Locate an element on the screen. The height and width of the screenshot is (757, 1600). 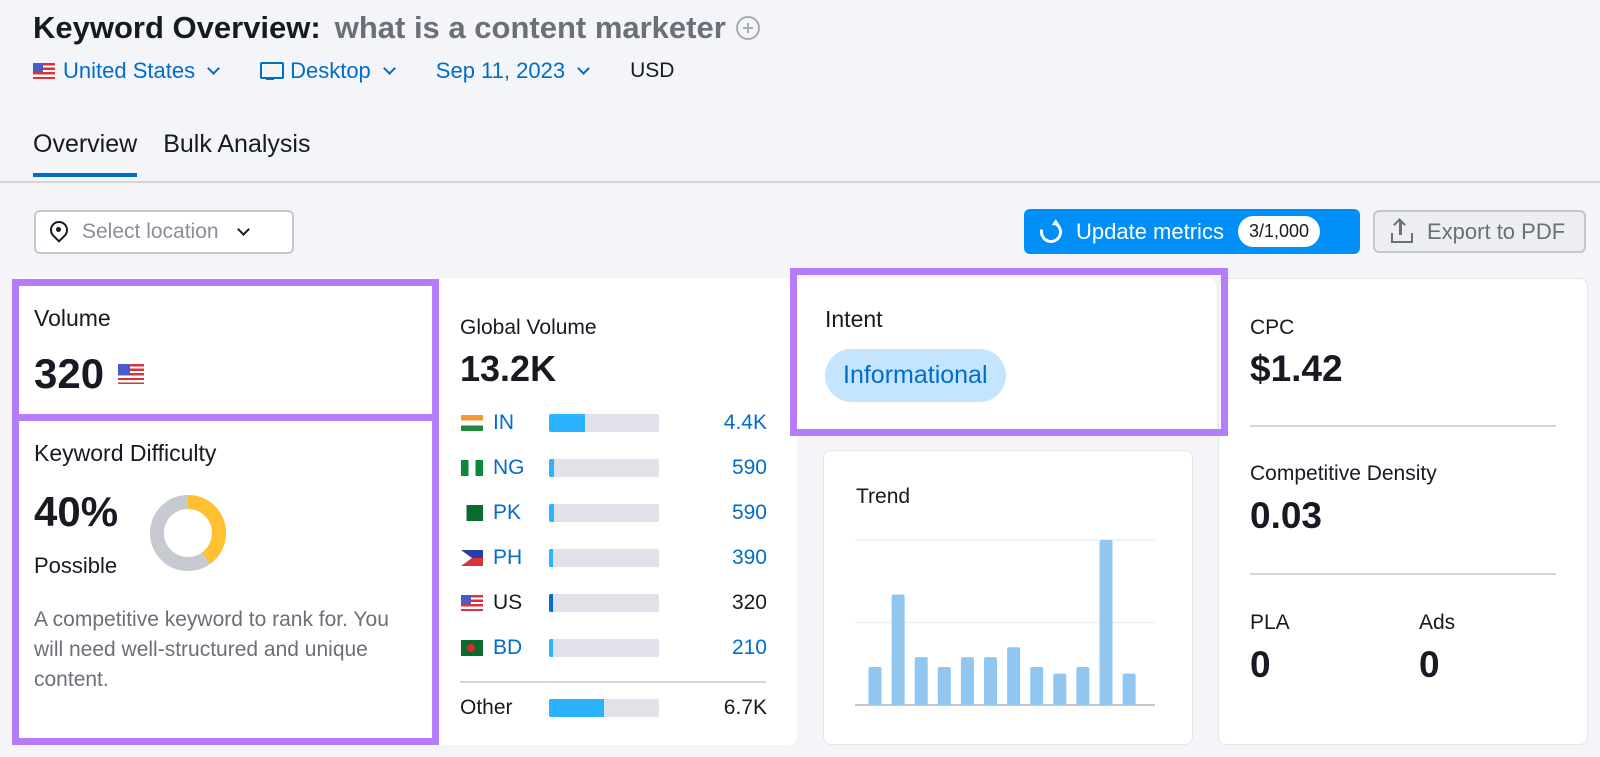
volume-value-row: 320 is located at coordinates (93, 374).